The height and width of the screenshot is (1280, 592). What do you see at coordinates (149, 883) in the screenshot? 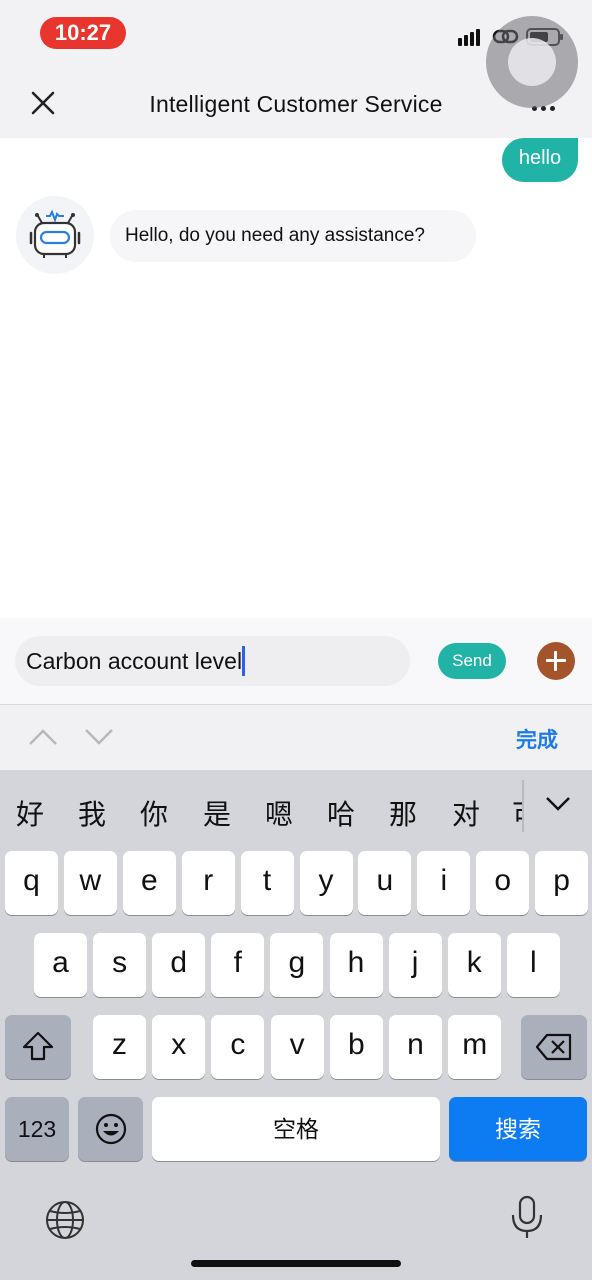
I see `key-e: e` at bounding box center [149, 883].